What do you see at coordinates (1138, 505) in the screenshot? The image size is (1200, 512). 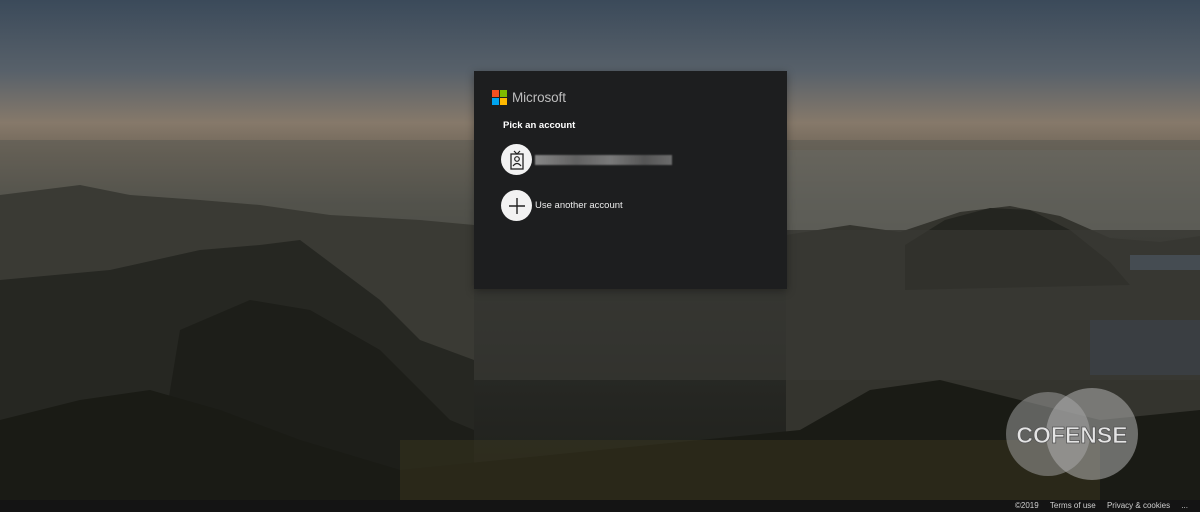 I see `privacy-cookies-link: Privacy & cookies` at bounding box center [1138, 505].